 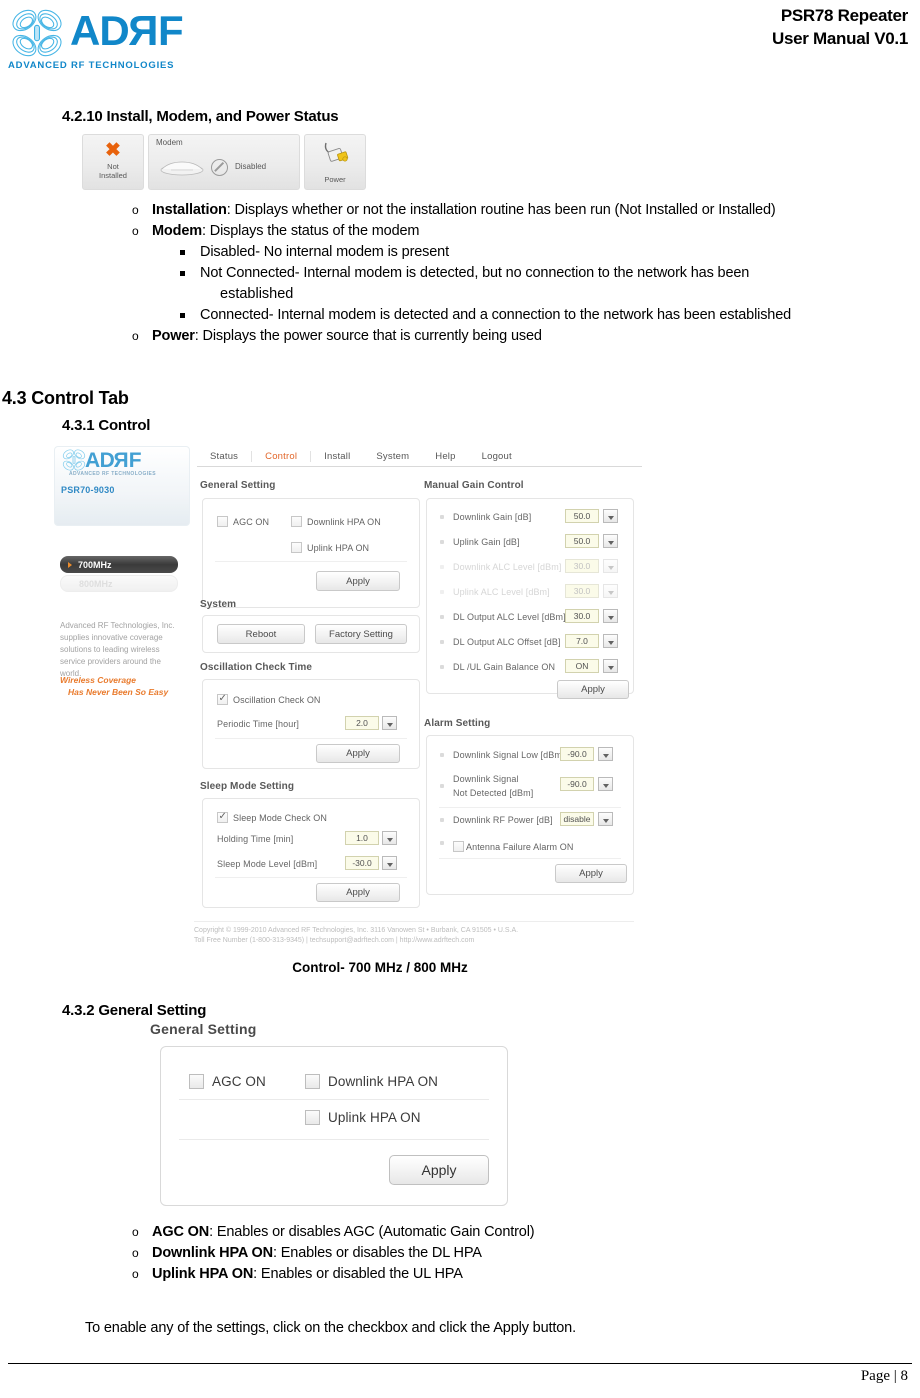 I want to click on sleep-mode-check-checkbox, so click(x=222, y=817).